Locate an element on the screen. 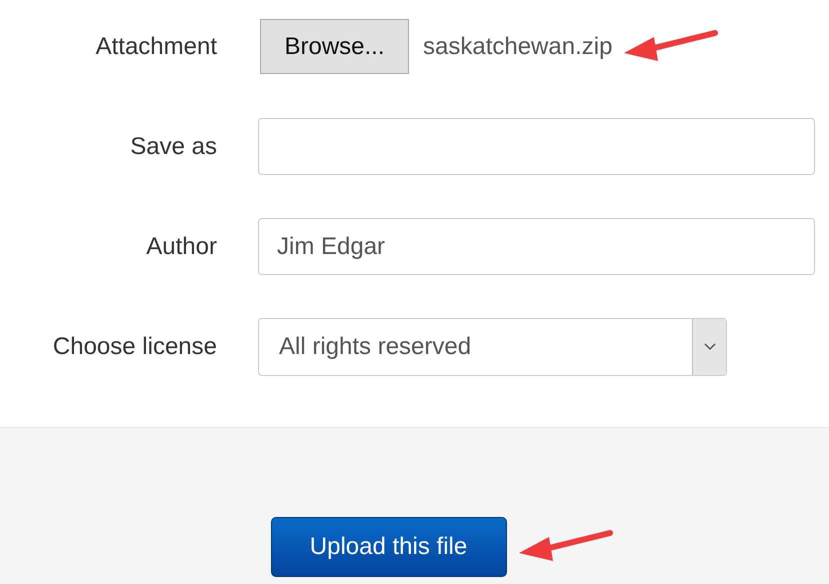  field-label: Choose license is located at coordinates (134, 347).